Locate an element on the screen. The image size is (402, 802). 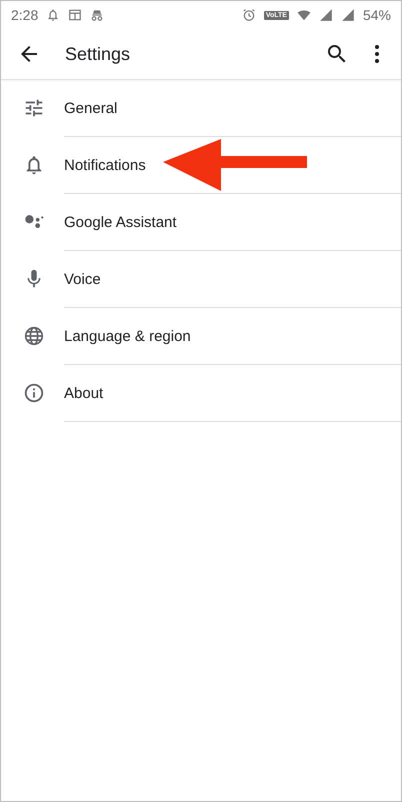
sliders-icon is located at coordinates (34, 108).